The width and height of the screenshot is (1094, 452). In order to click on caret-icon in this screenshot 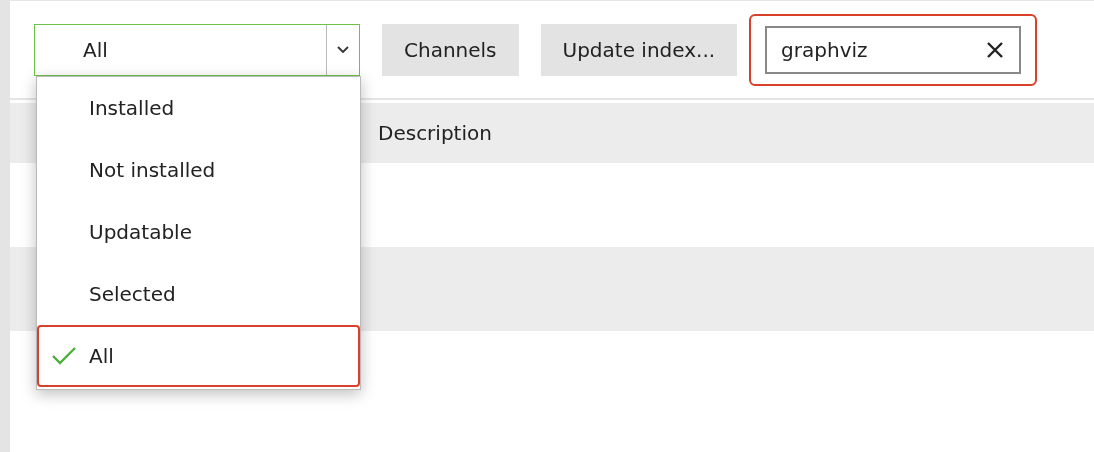, I will do `click(343, 49)`.